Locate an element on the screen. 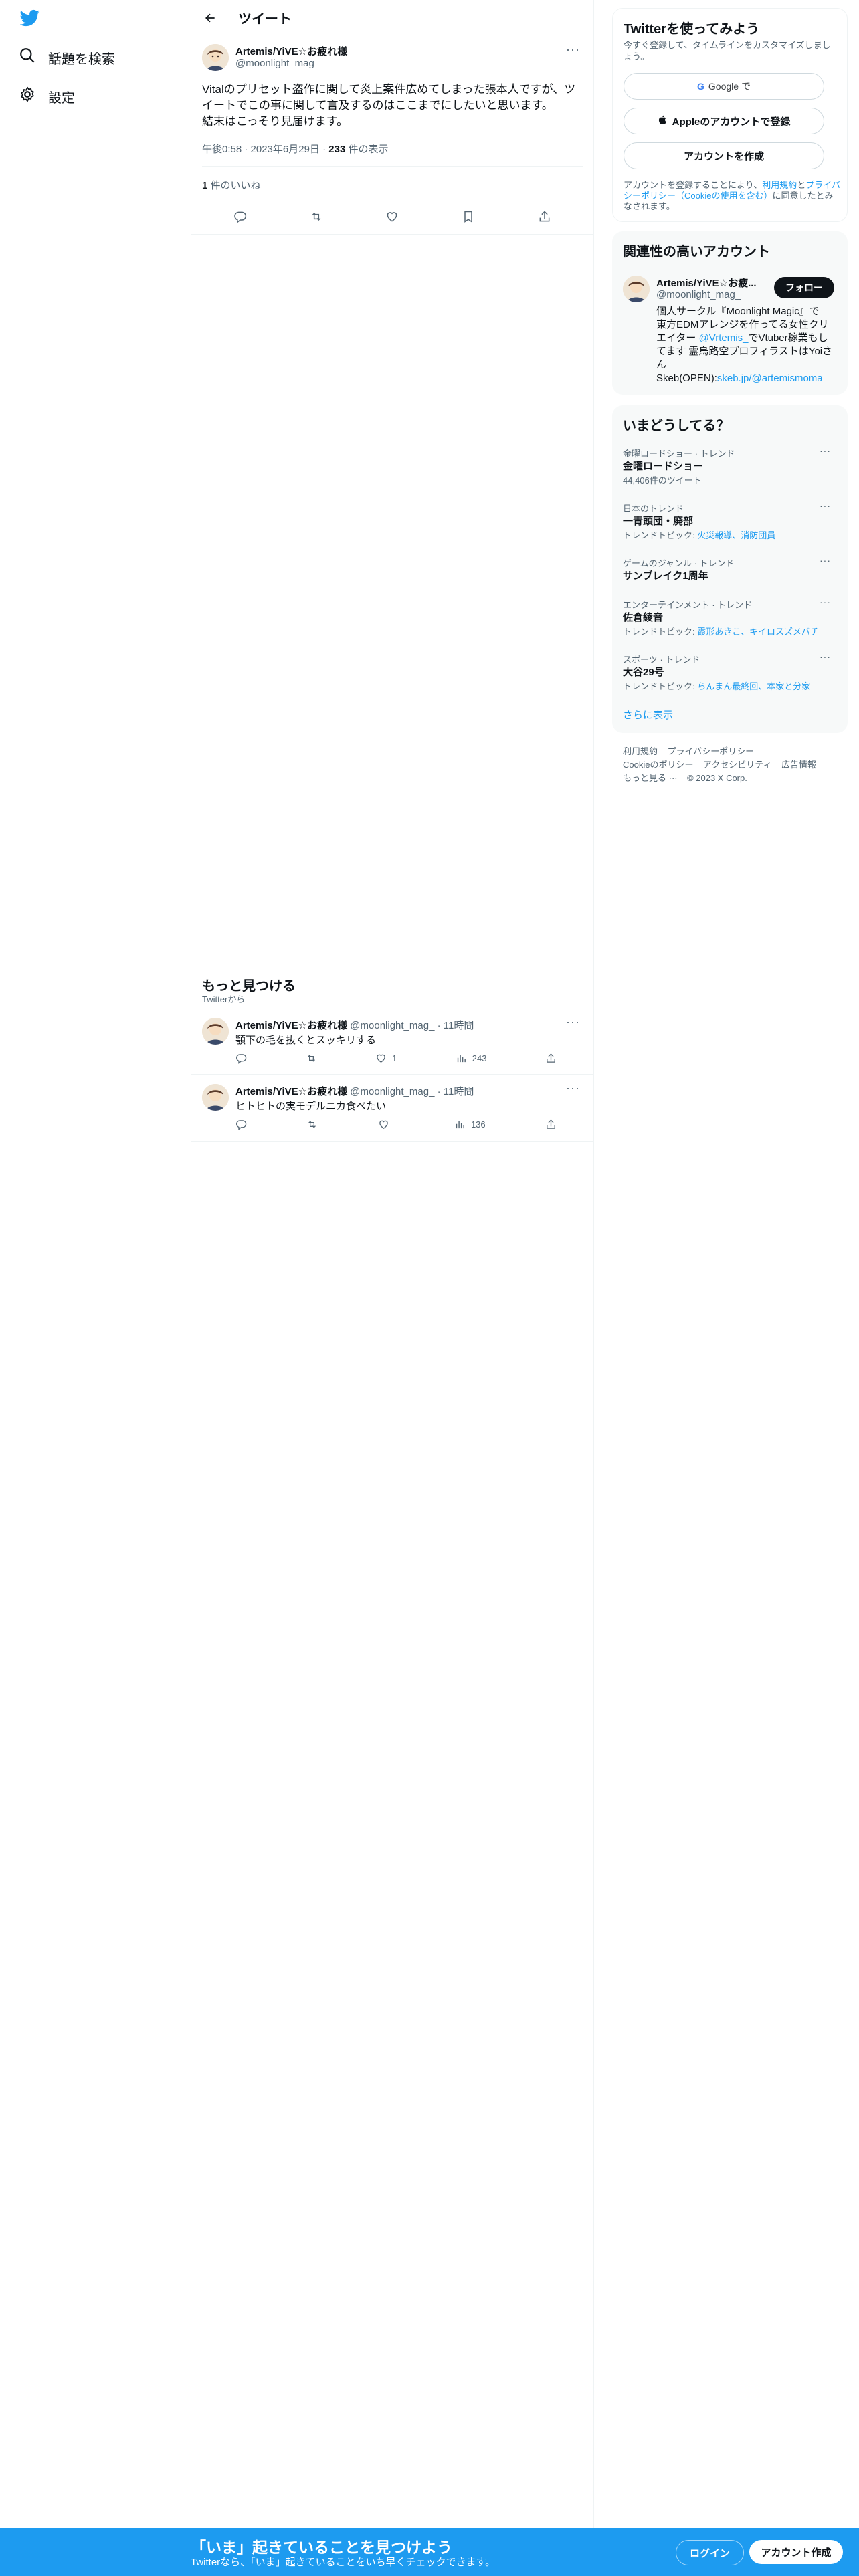 The width and height of the screenshot is (859, 2576). page-title: ツイート is located at coordinates (265, 19).